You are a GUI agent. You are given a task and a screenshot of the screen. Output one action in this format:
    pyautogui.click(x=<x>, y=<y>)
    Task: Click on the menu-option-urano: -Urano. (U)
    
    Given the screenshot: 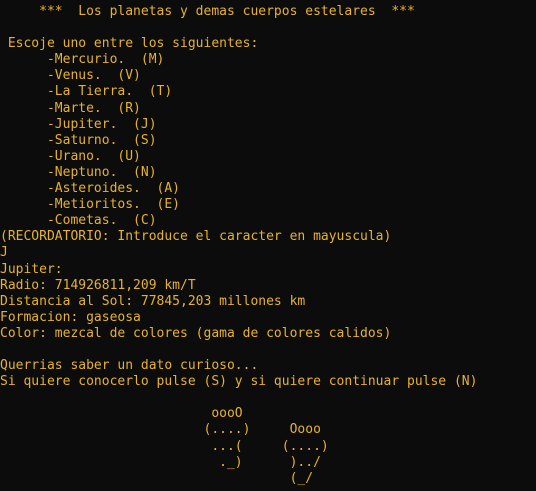 What is the action you would take?
    pyautogui.click(x=70, y=156)
    